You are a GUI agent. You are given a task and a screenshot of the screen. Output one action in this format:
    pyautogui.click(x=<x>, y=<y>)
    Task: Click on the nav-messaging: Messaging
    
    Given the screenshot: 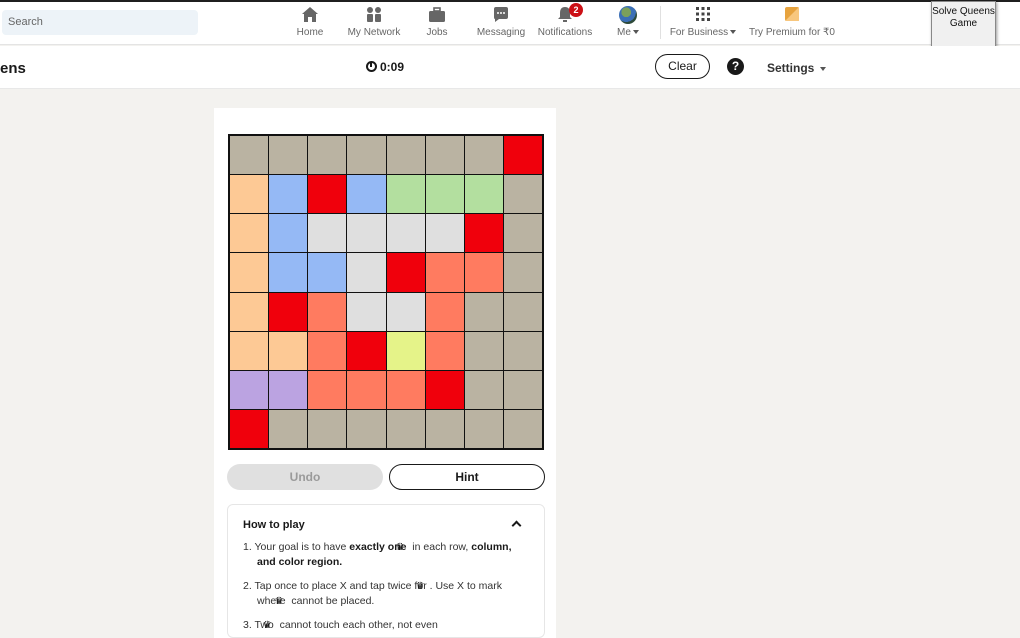 What is the action you would take?
    pyautogui.click(x=501, y=23)
    